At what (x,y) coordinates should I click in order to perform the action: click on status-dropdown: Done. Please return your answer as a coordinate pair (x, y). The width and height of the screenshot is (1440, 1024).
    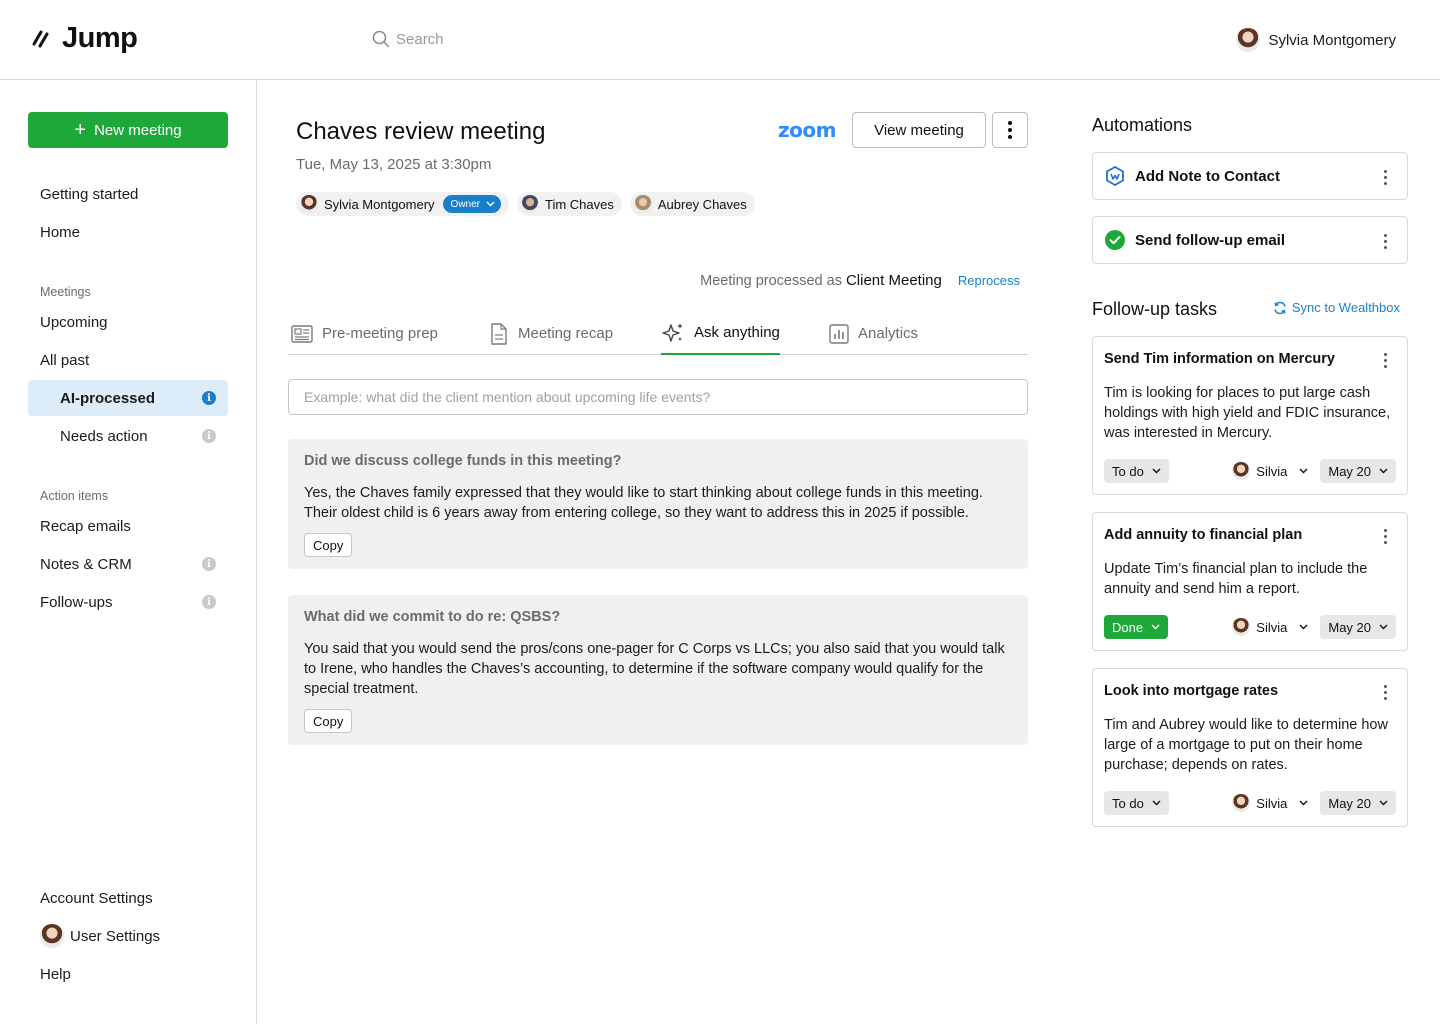
    Looking at the image, I should click on (1136, 627).